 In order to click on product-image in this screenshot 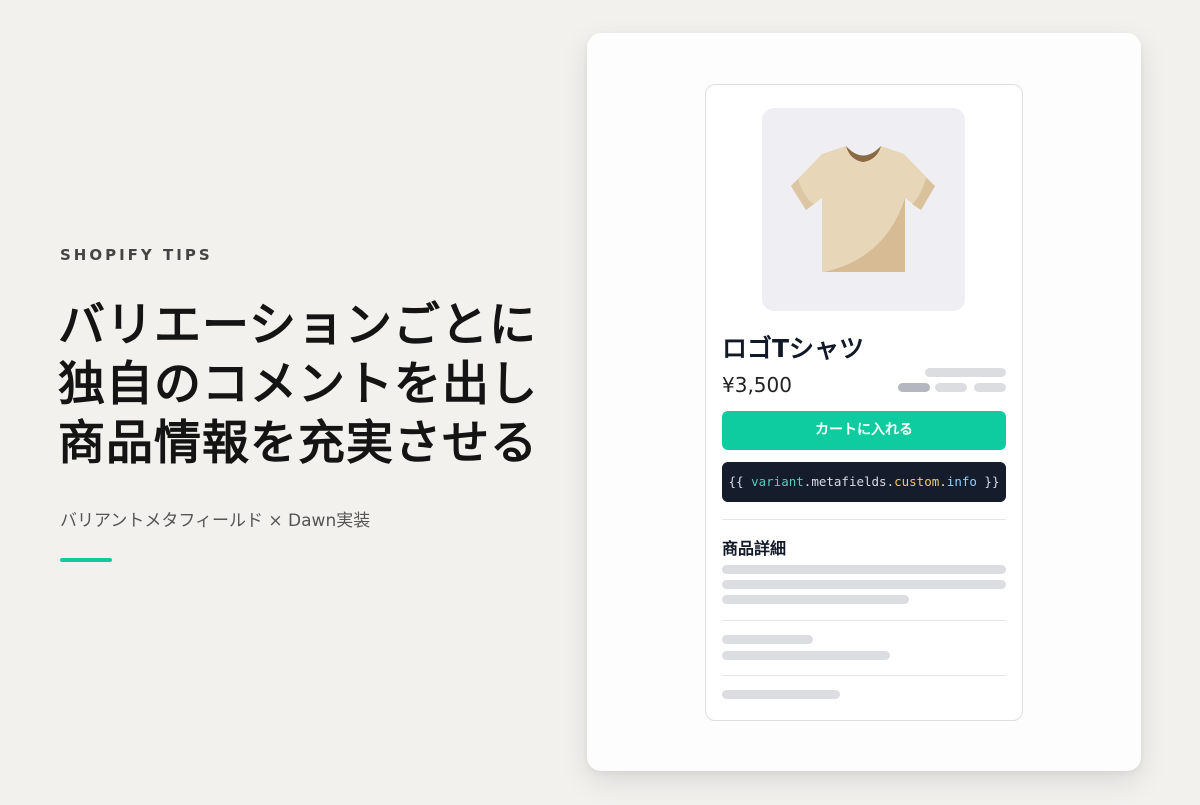, I will do `click(863, 209)`.